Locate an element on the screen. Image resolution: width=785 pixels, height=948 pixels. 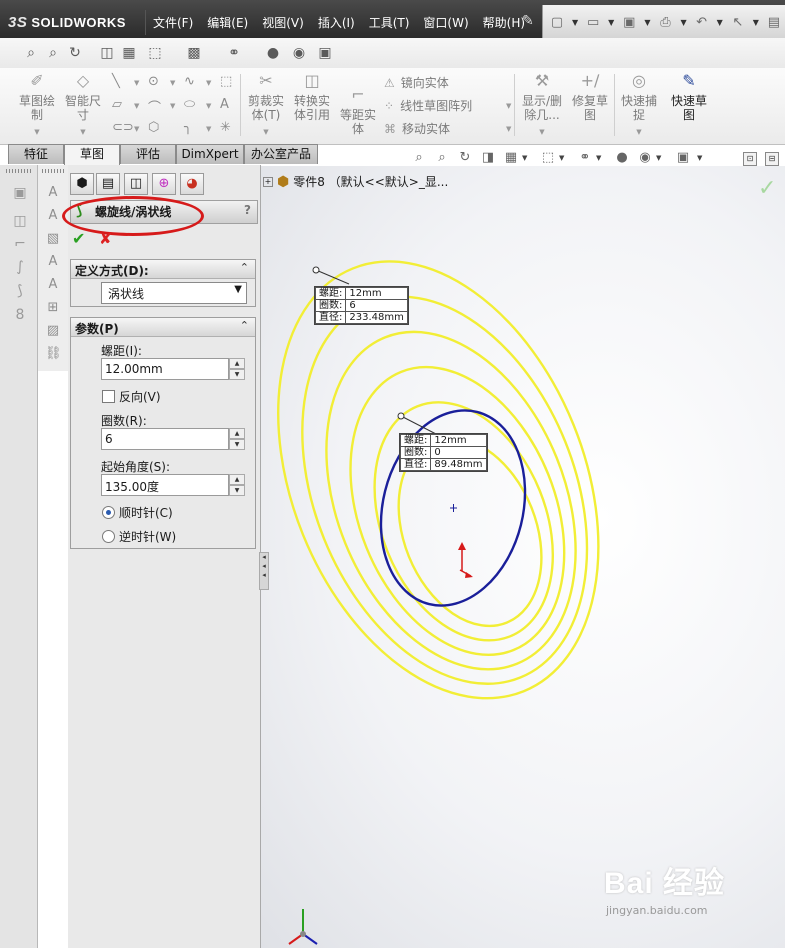
group-header: 参数(P) ⌃ is located at coordinates (163, 327).